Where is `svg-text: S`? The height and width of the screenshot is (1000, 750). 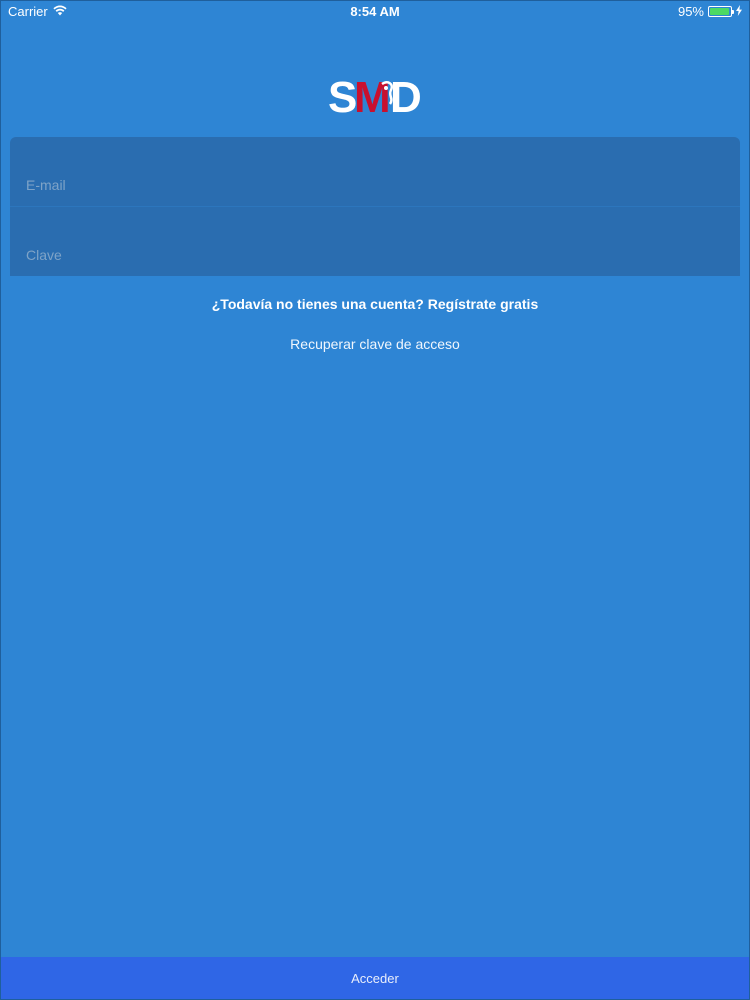
svg-text: S is located at coordinates (342, 95).